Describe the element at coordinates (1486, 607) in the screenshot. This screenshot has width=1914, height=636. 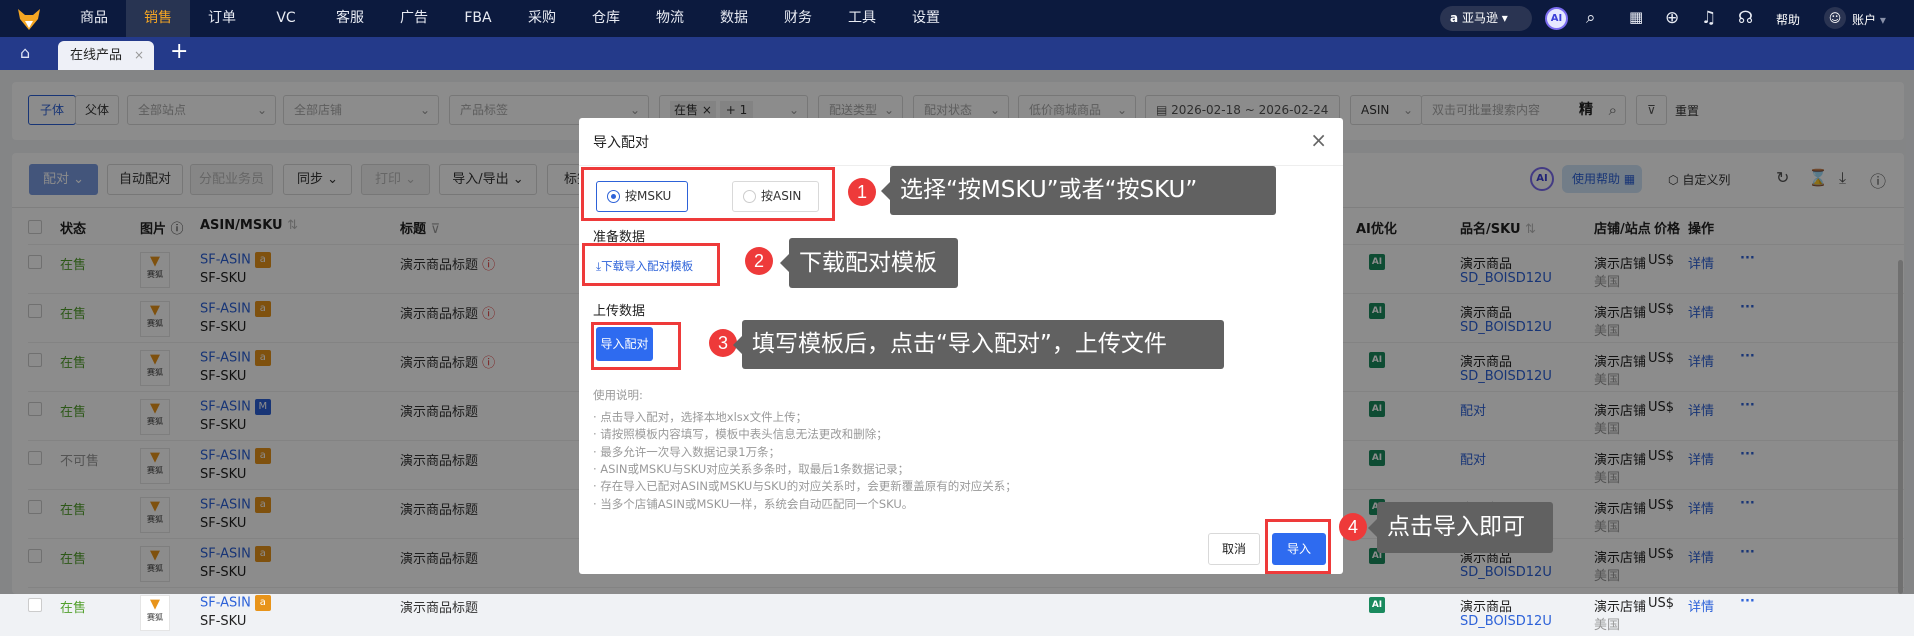
I see `product-name: 演示商品` at that location.